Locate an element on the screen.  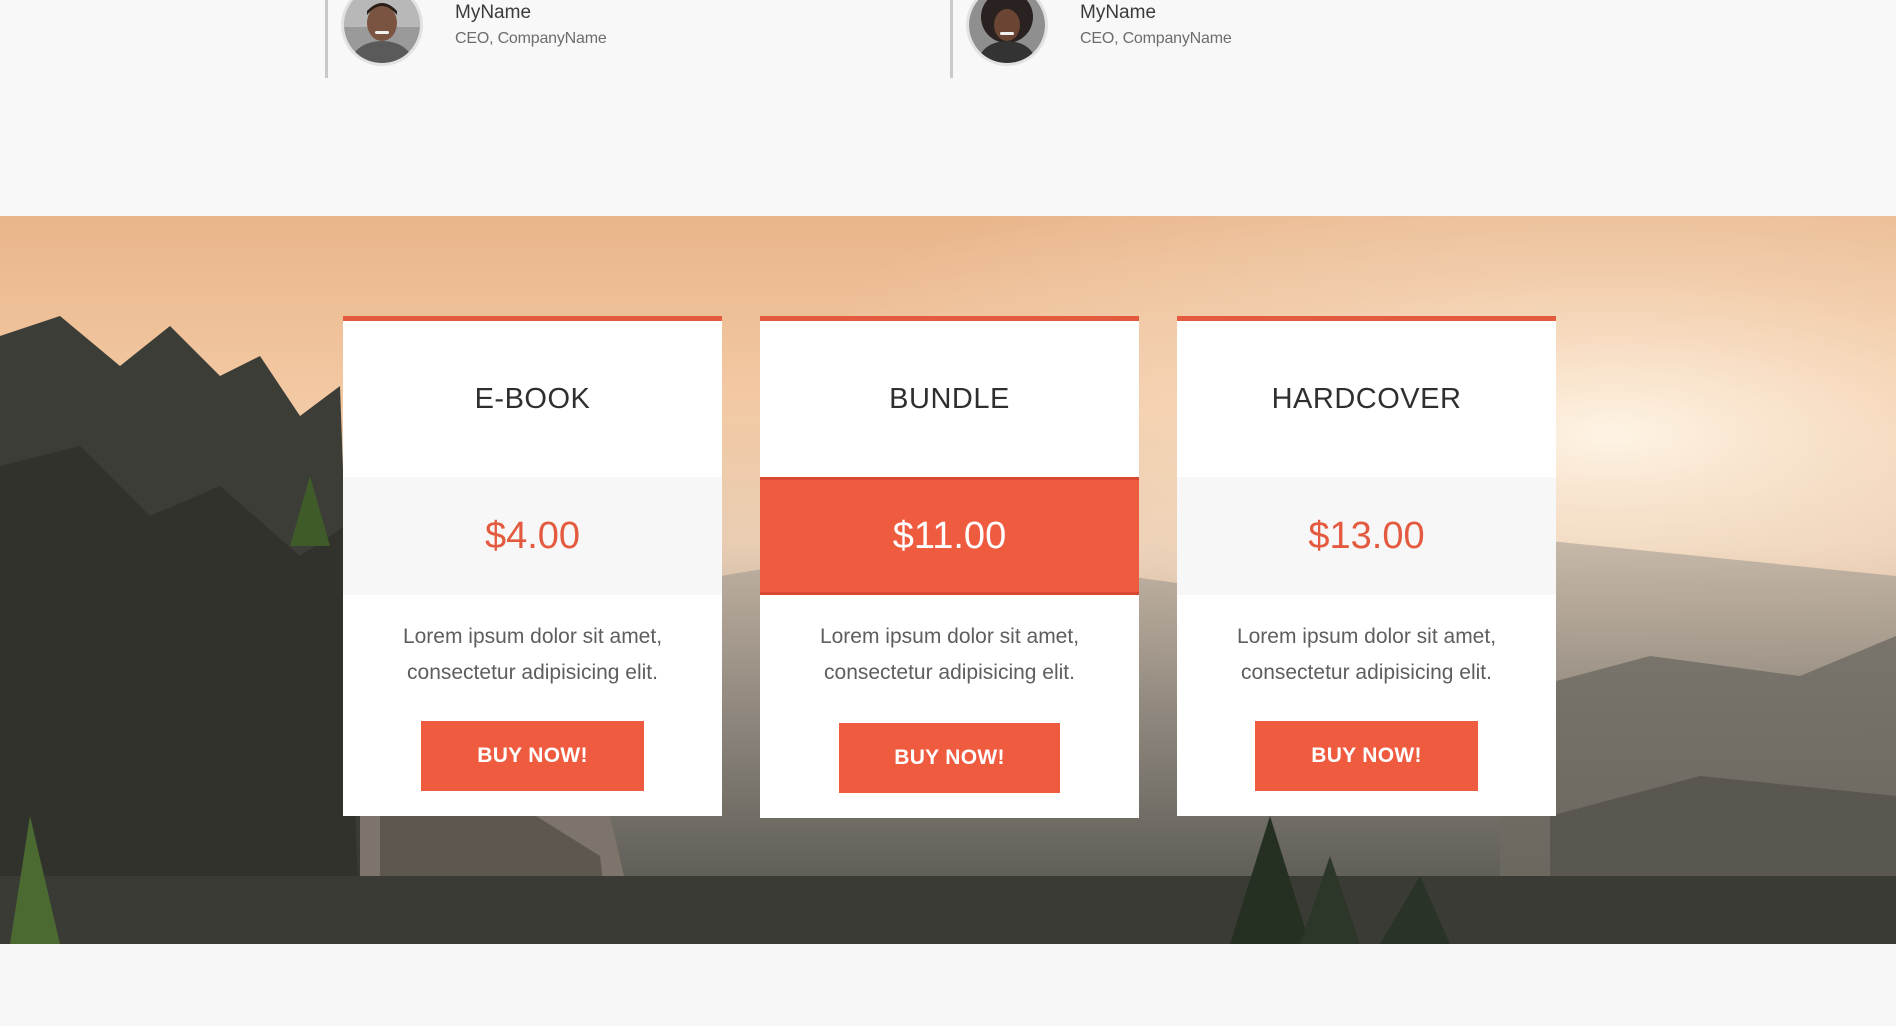
plan-title: HARDCOVER is located at coordinates (1366, 398).